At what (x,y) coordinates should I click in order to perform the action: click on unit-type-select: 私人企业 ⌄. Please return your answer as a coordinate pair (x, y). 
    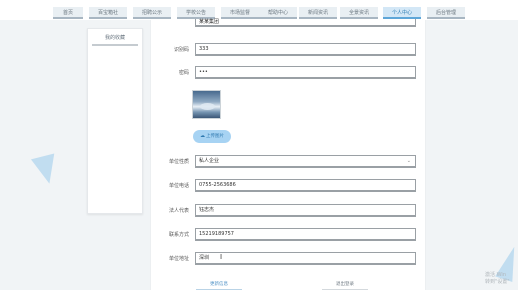
    Looking at the image, I should click on (305, 161).